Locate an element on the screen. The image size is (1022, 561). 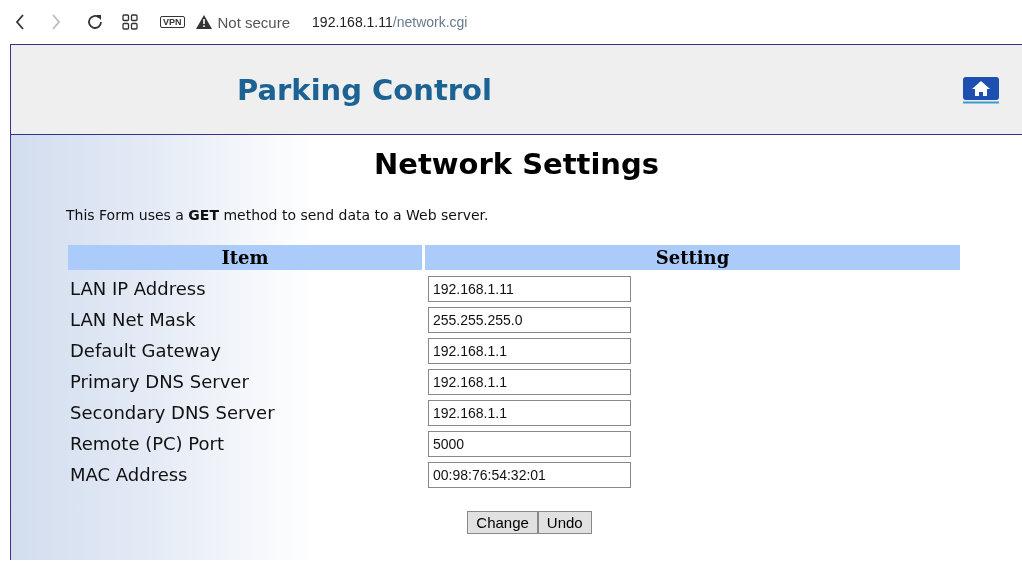
warning-icon is located at coordinates (203, 22).